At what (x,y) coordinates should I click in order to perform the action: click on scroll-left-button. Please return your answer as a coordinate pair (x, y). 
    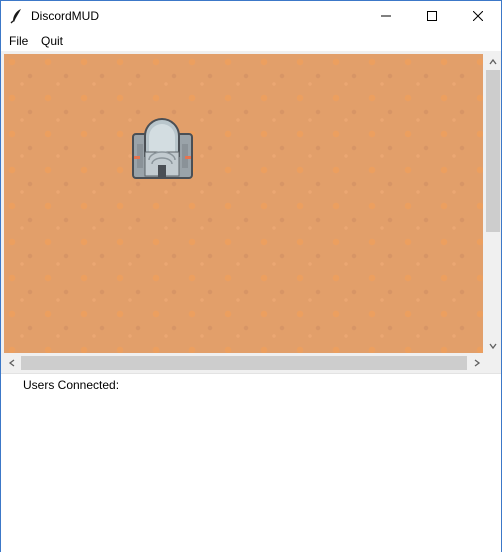
    Looking at the image, I should click on (12, 363).